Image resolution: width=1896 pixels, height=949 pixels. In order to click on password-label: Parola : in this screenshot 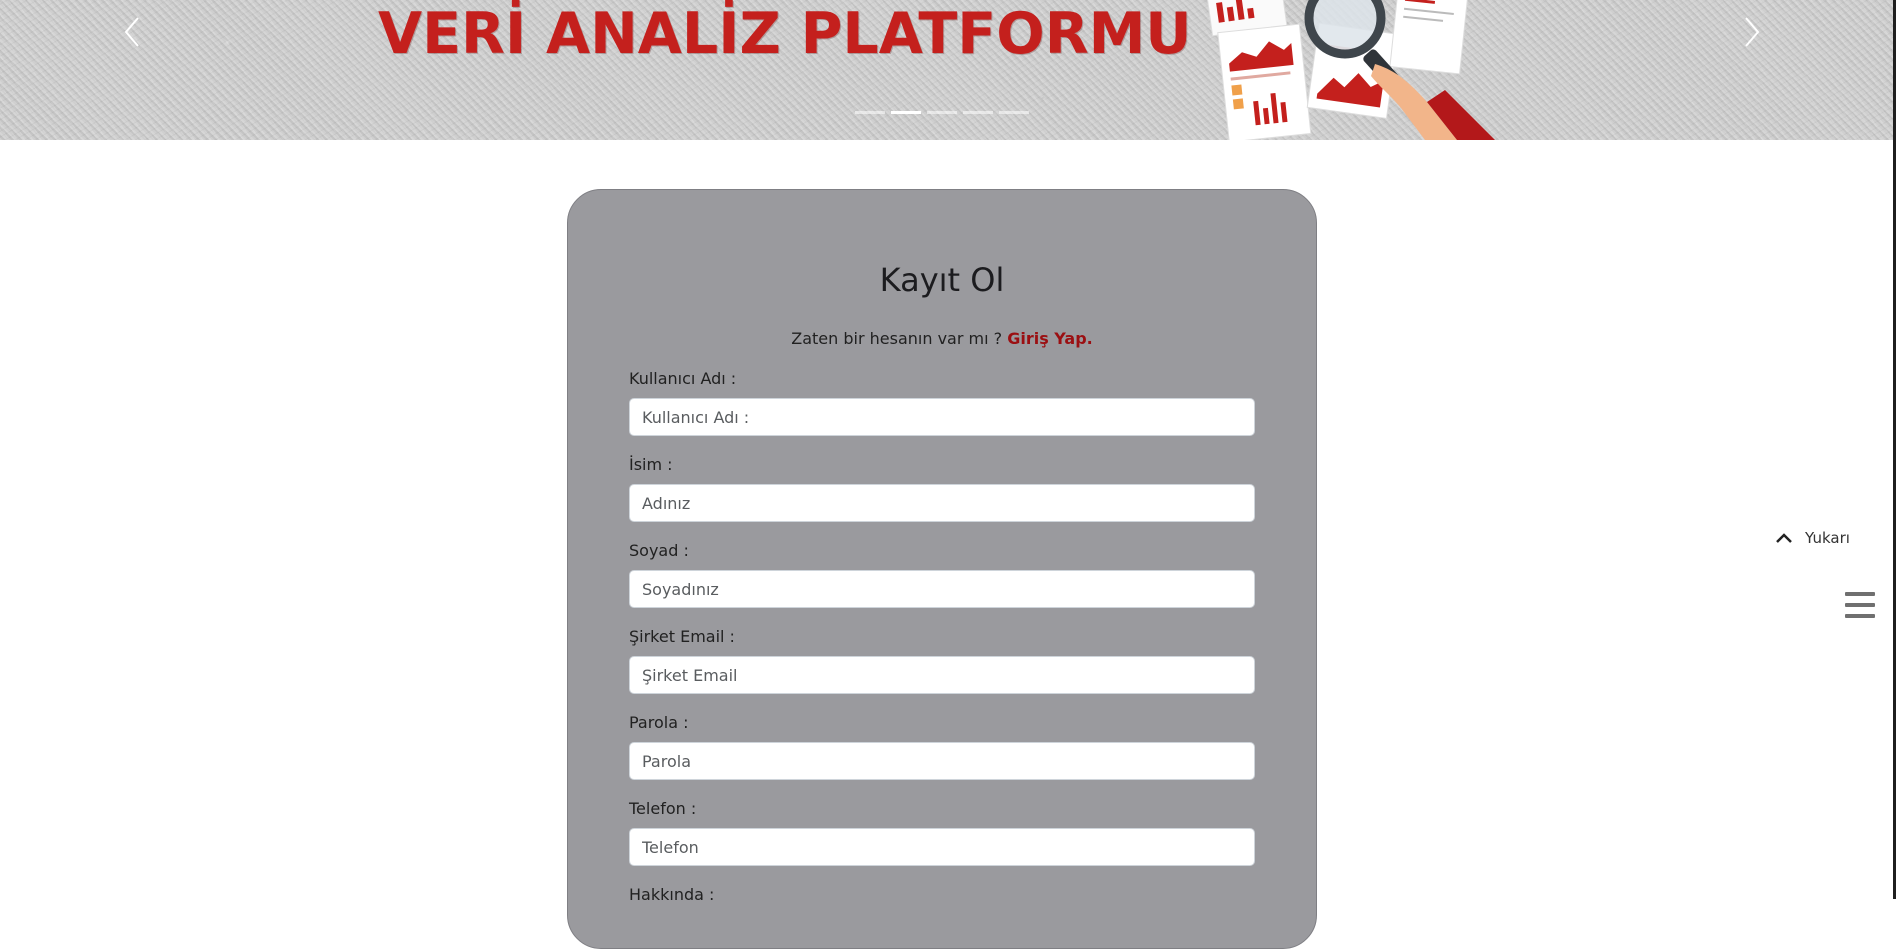, I will do `click(659, 722)`.